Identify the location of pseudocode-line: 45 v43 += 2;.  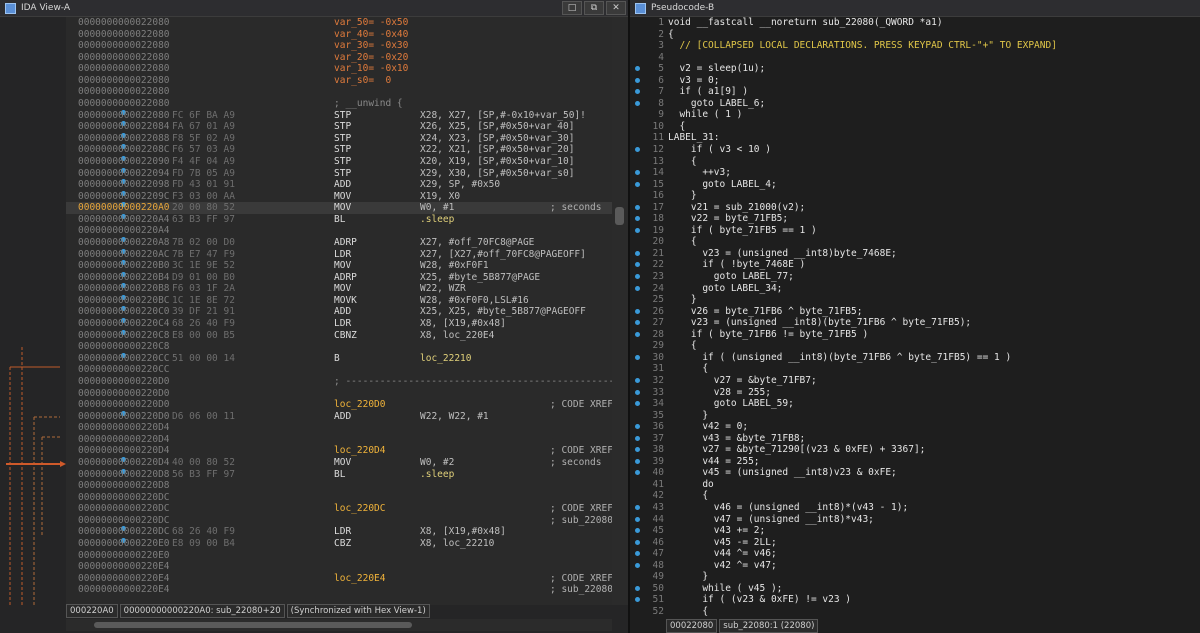
(915, 531).